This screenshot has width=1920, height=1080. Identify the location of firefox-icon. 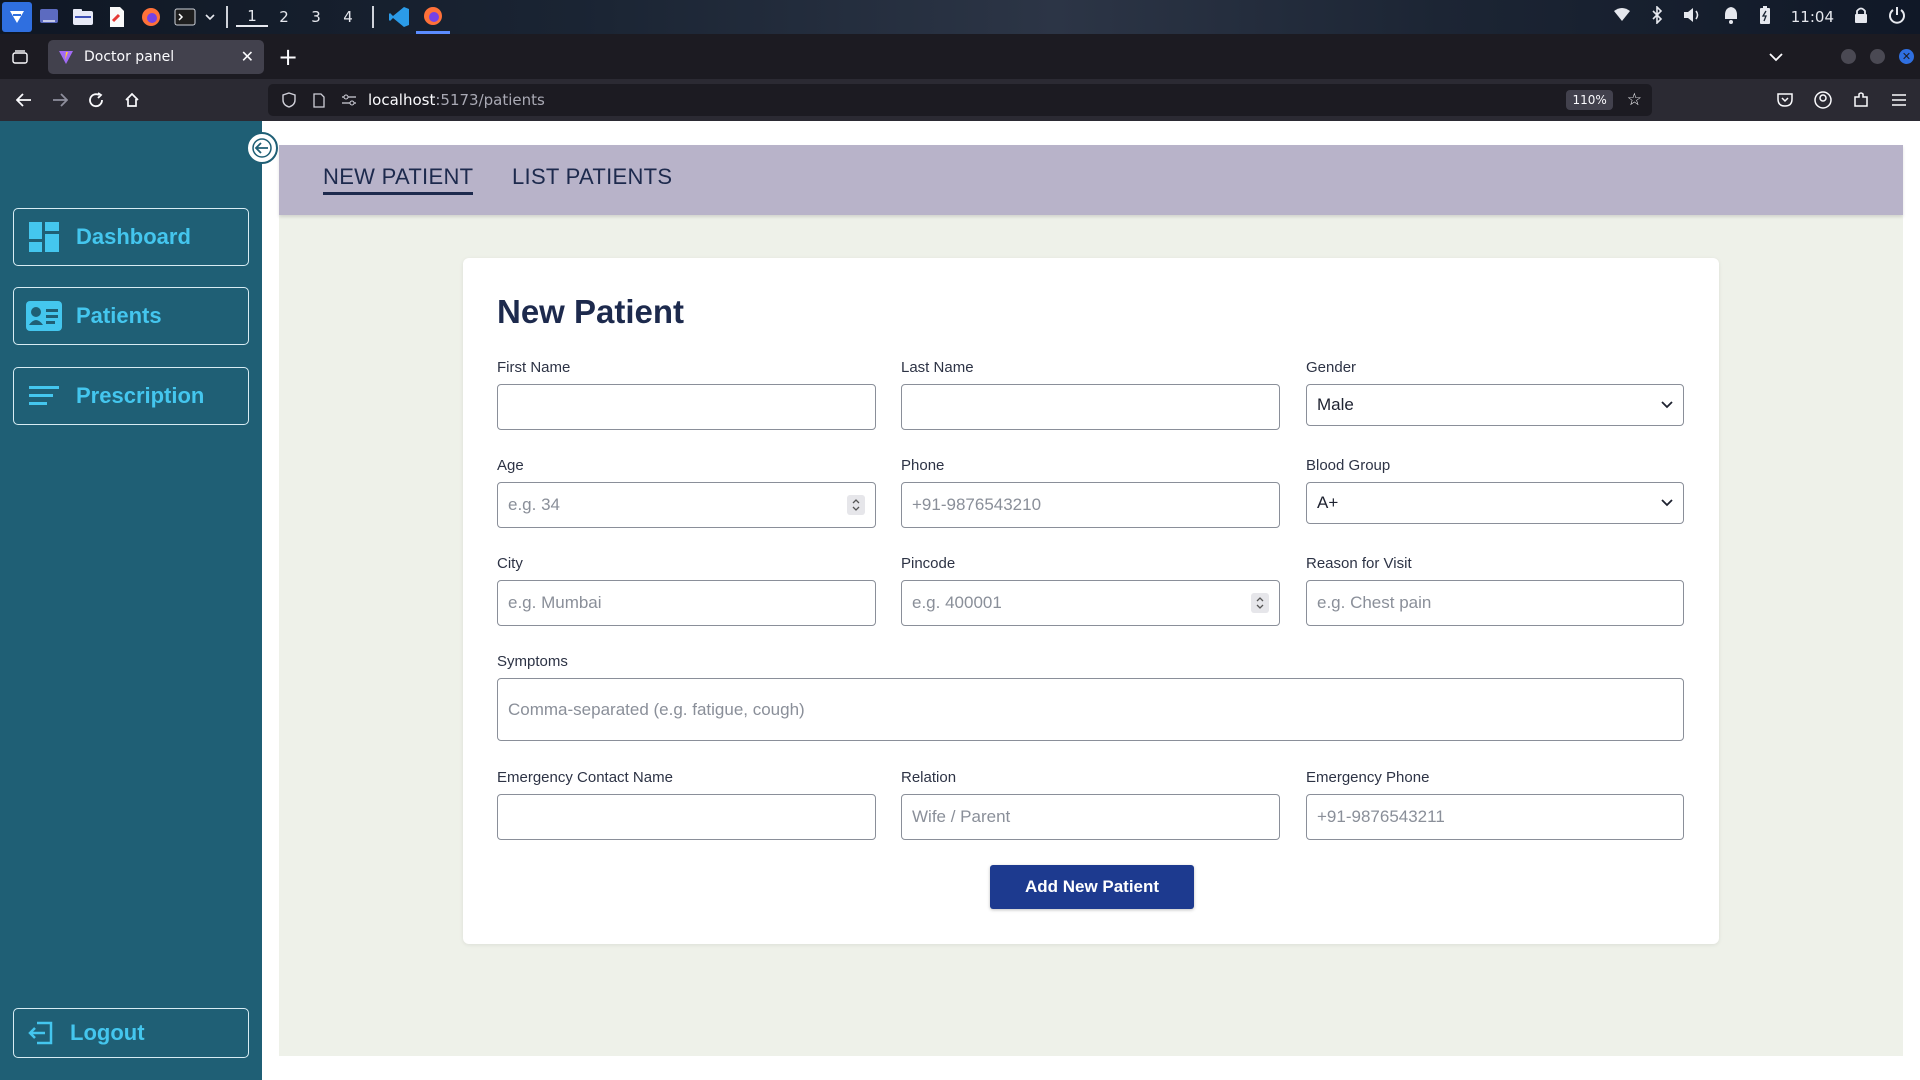
(151, 17).